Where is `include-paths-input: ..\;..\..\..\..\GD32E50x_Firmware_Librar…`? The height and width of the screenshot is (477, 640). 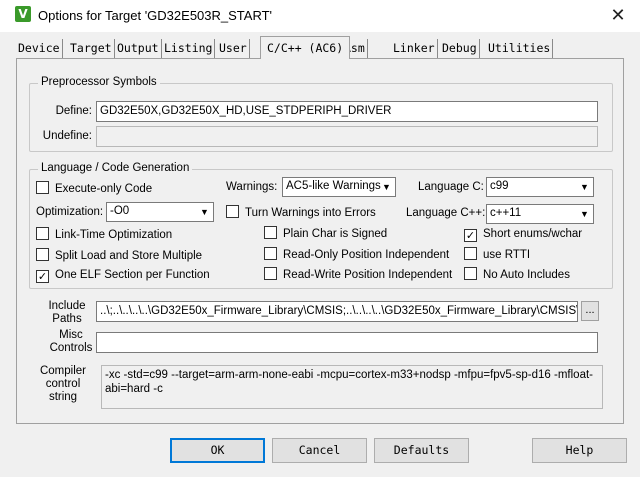 include-paths-input: ..\;..\..\..\..\GD32E50x_Firmware_Librar… is located at coordinates (337, 311).